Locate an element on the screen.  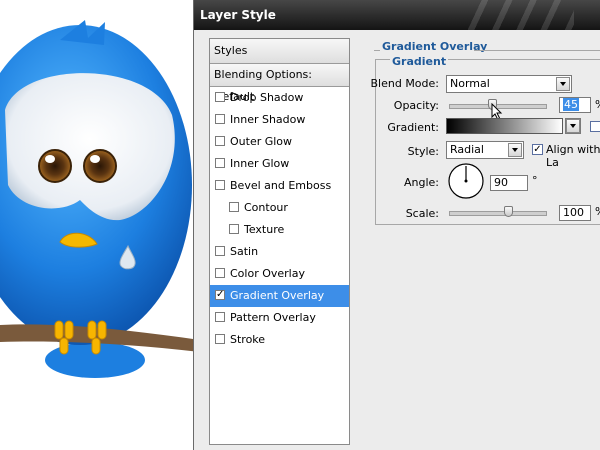
style-item-inner-shadow: Inner Shadow is located at coordinates (279, 120).